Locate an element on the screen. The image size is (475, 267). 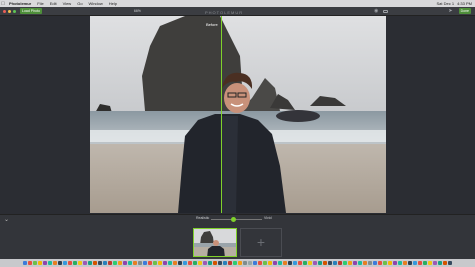
zoom-window-button is located at coordinates (14, 11).